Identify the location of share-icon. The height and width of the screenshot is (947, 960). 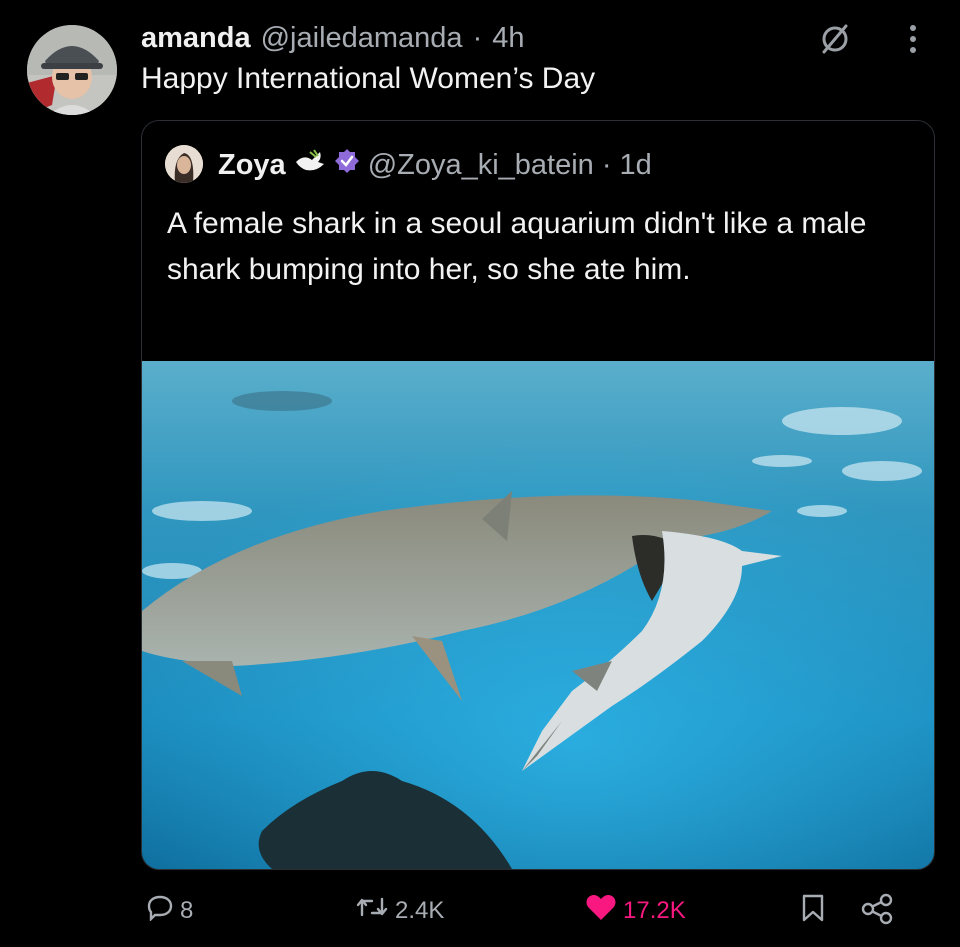
(877, 912).